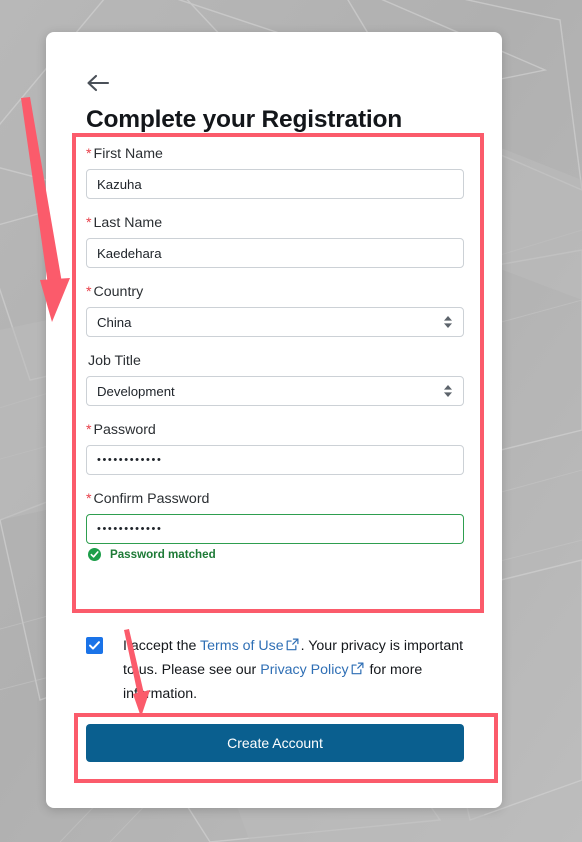 The height and width of the screenshot is (842, 582). I want to click on field-confirm-password: * Confirm Password ••••••••••••, so click(275, 516).